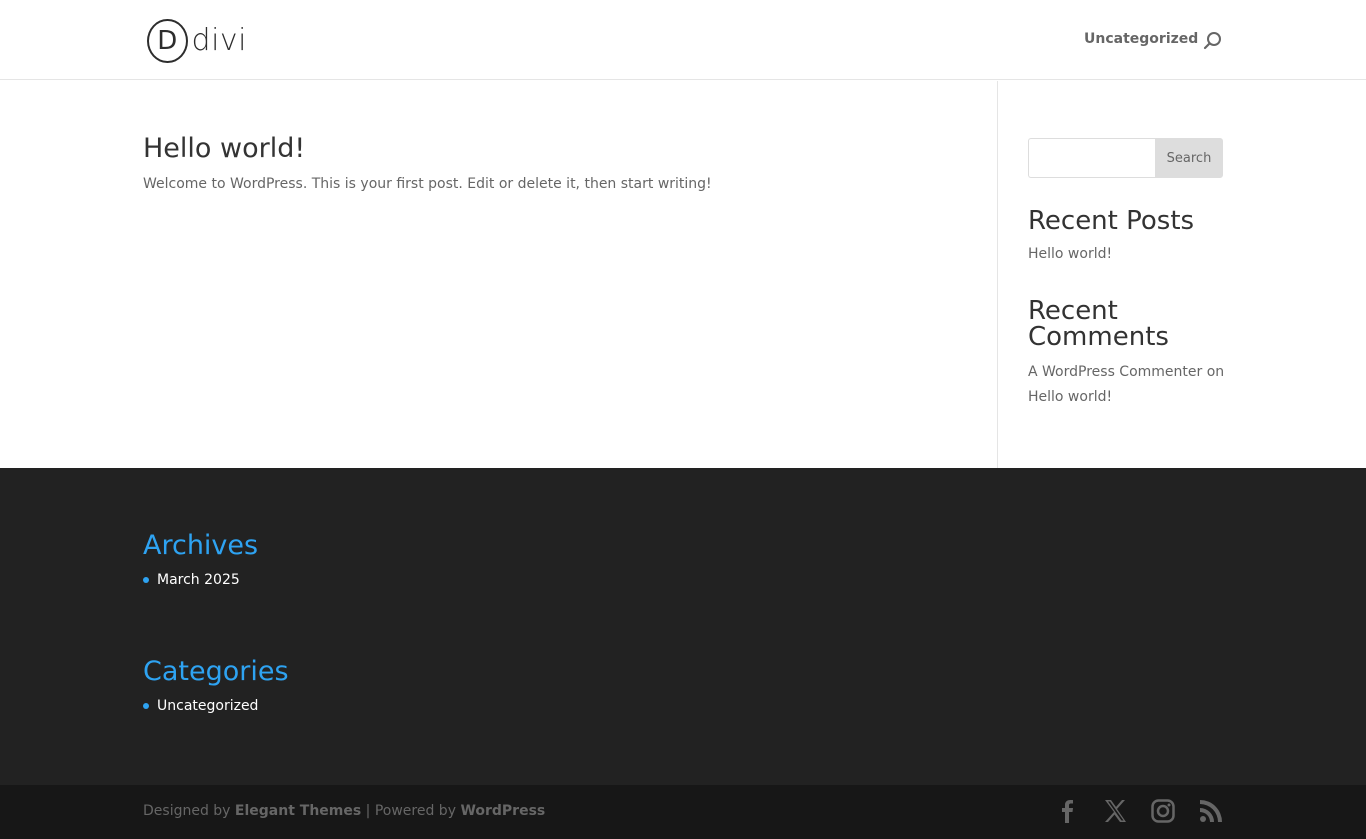 The width and height of the screenshot is (1366, 839). Describe the element at coordinates (683, 40) in the screenshot. I see `site-header: D divi Uncategorized` at that location.